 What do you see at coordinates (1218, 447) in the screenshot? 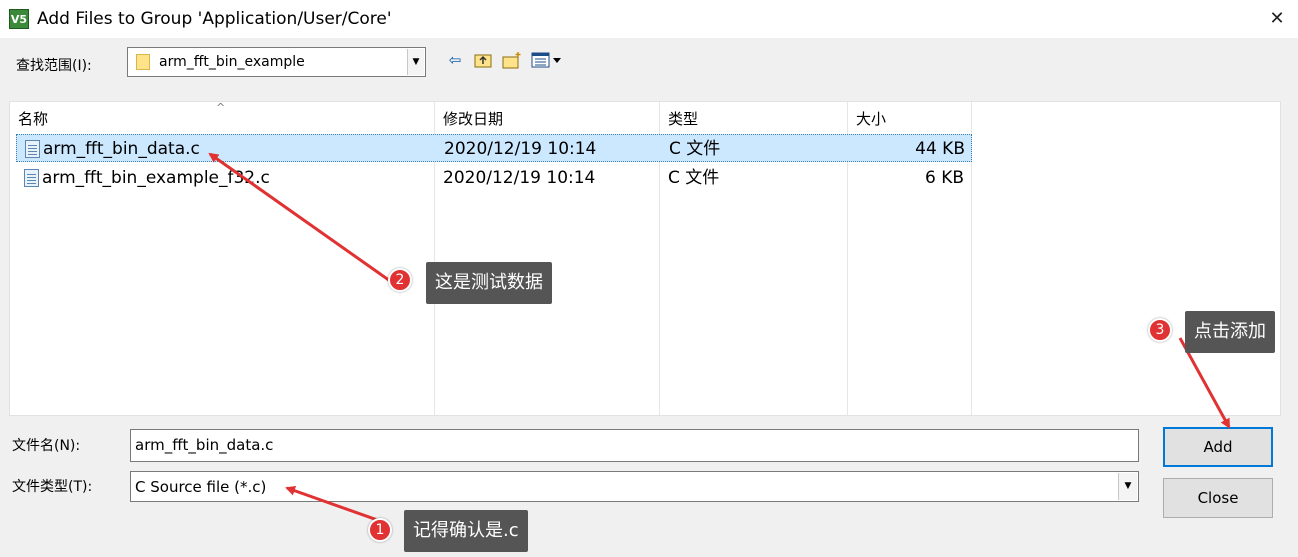
I see `add-button: Add` at bounding box center [1218, 447].